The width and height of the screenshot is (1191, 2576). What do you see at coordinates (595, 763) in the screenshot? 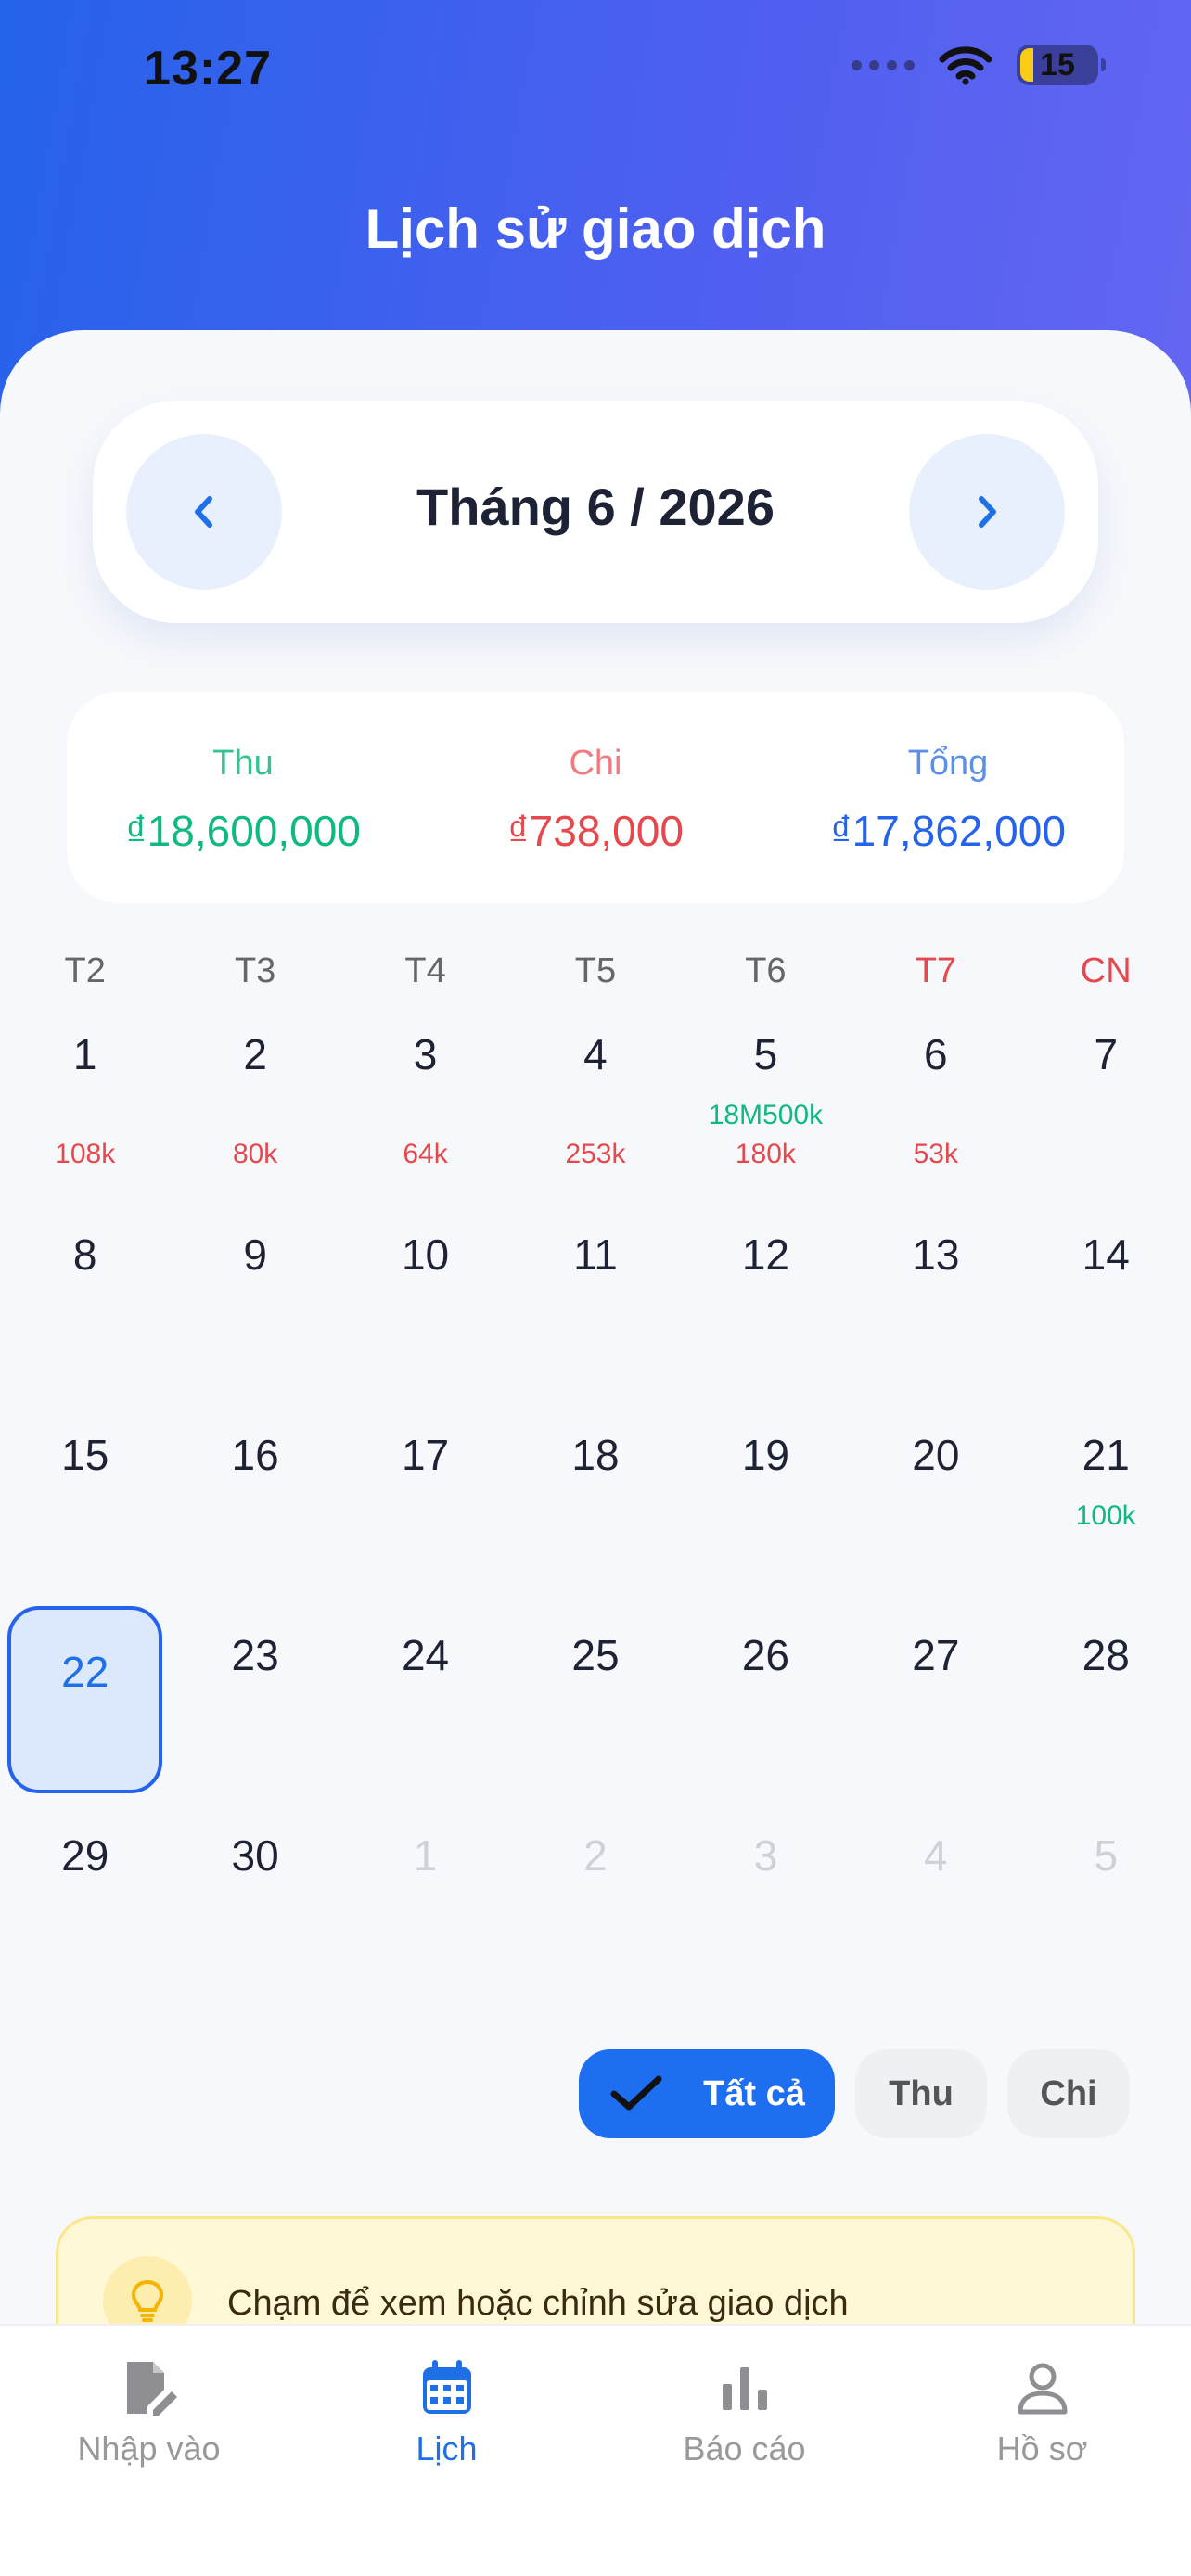
I see `expense-label: Chi` at bounding box center [595, 763].